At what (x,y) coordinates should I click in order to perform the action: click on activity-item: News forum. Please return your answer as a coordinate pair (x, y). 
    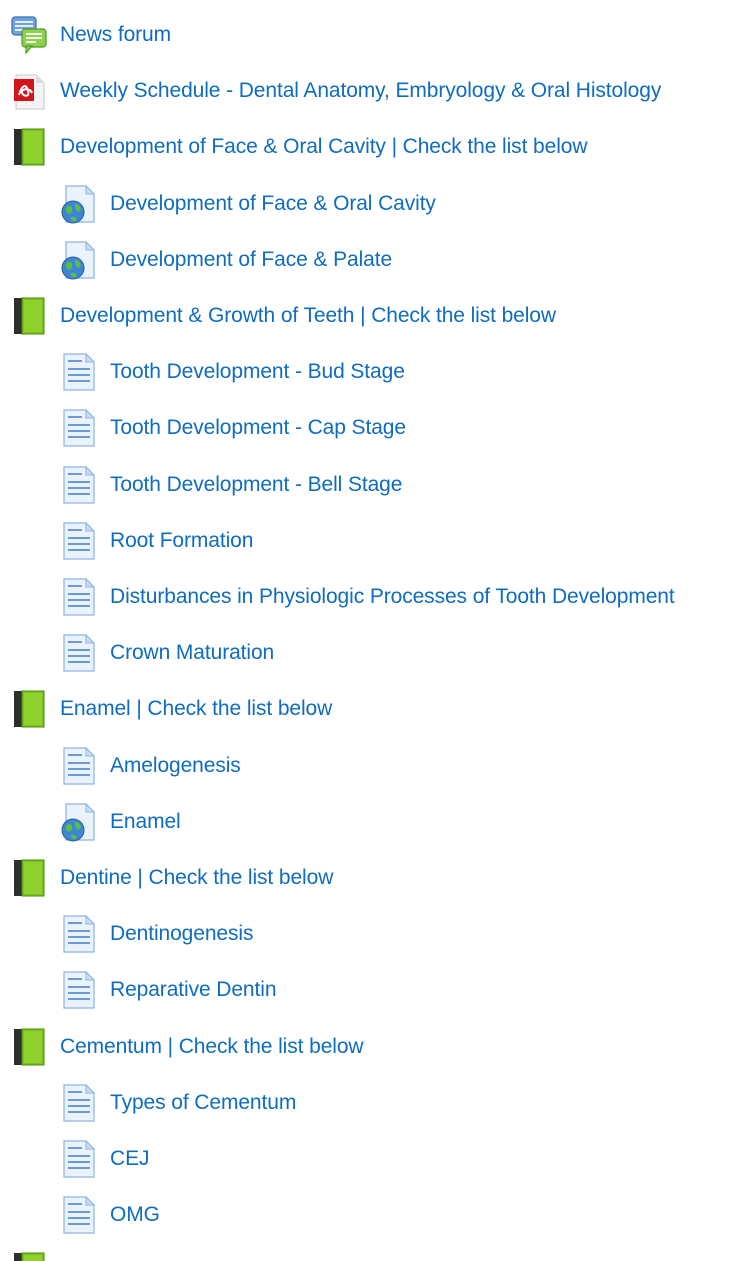
    Looking at the image, I should click on (85, 35).